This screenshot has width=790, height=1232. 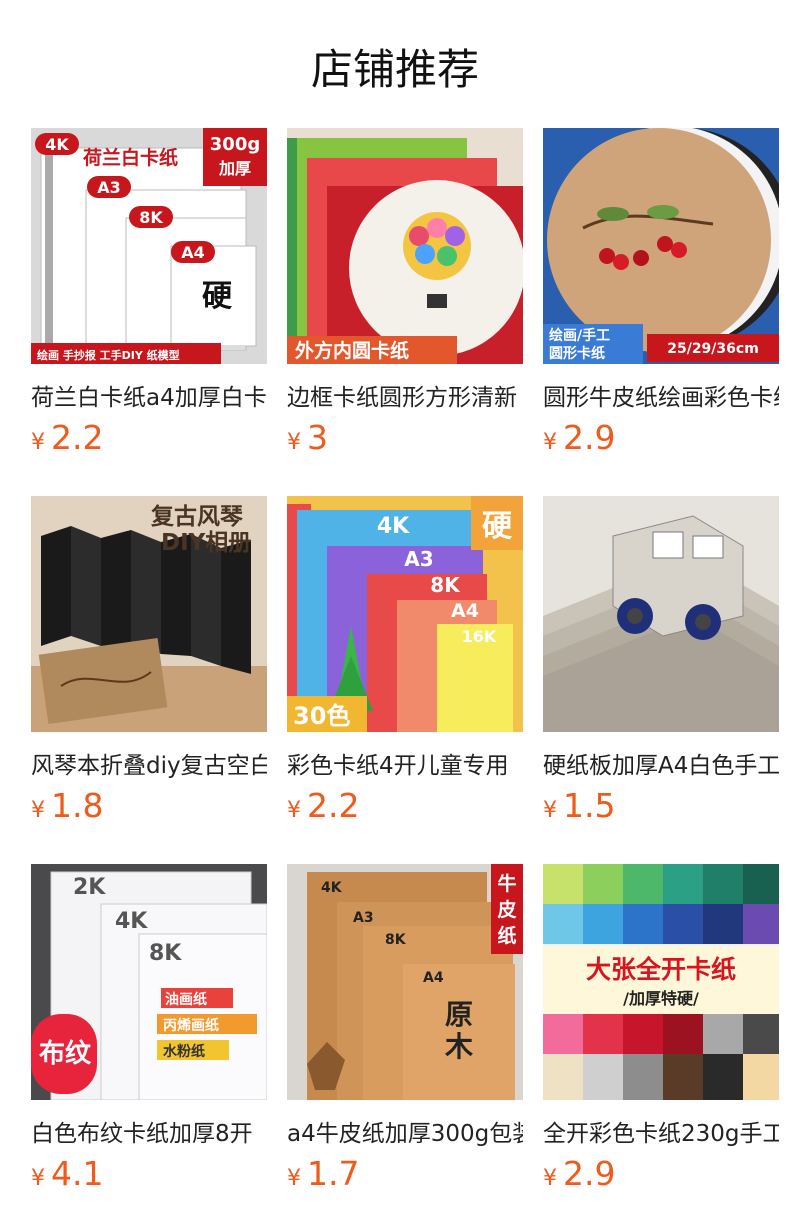 What do you see at coordinates (77, 1173) in the screenshot?
I see `price-value: 4.1` at bounding box center [77, 1173].